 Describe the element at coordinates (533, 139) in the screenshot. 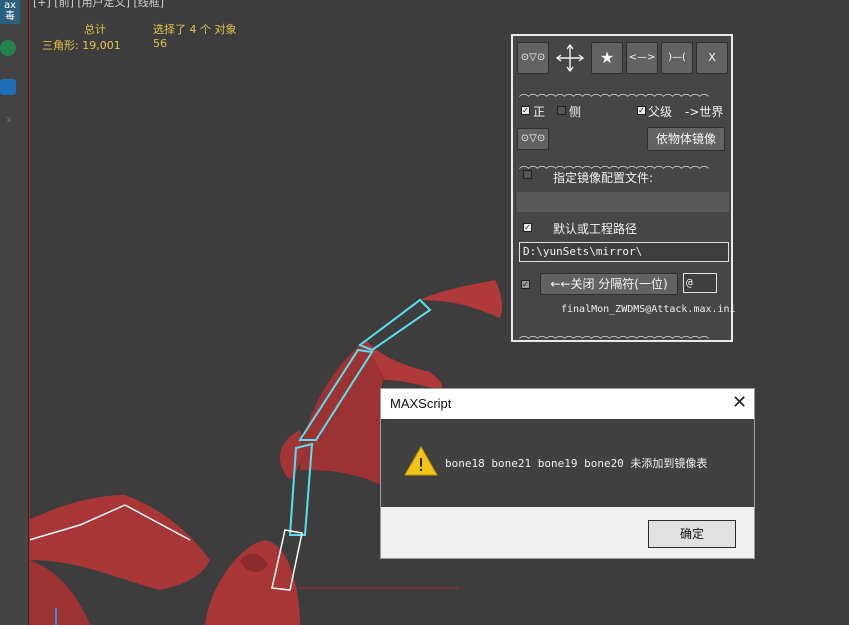

I see `small-mirror-button: ⊙▽⊙` at that location.